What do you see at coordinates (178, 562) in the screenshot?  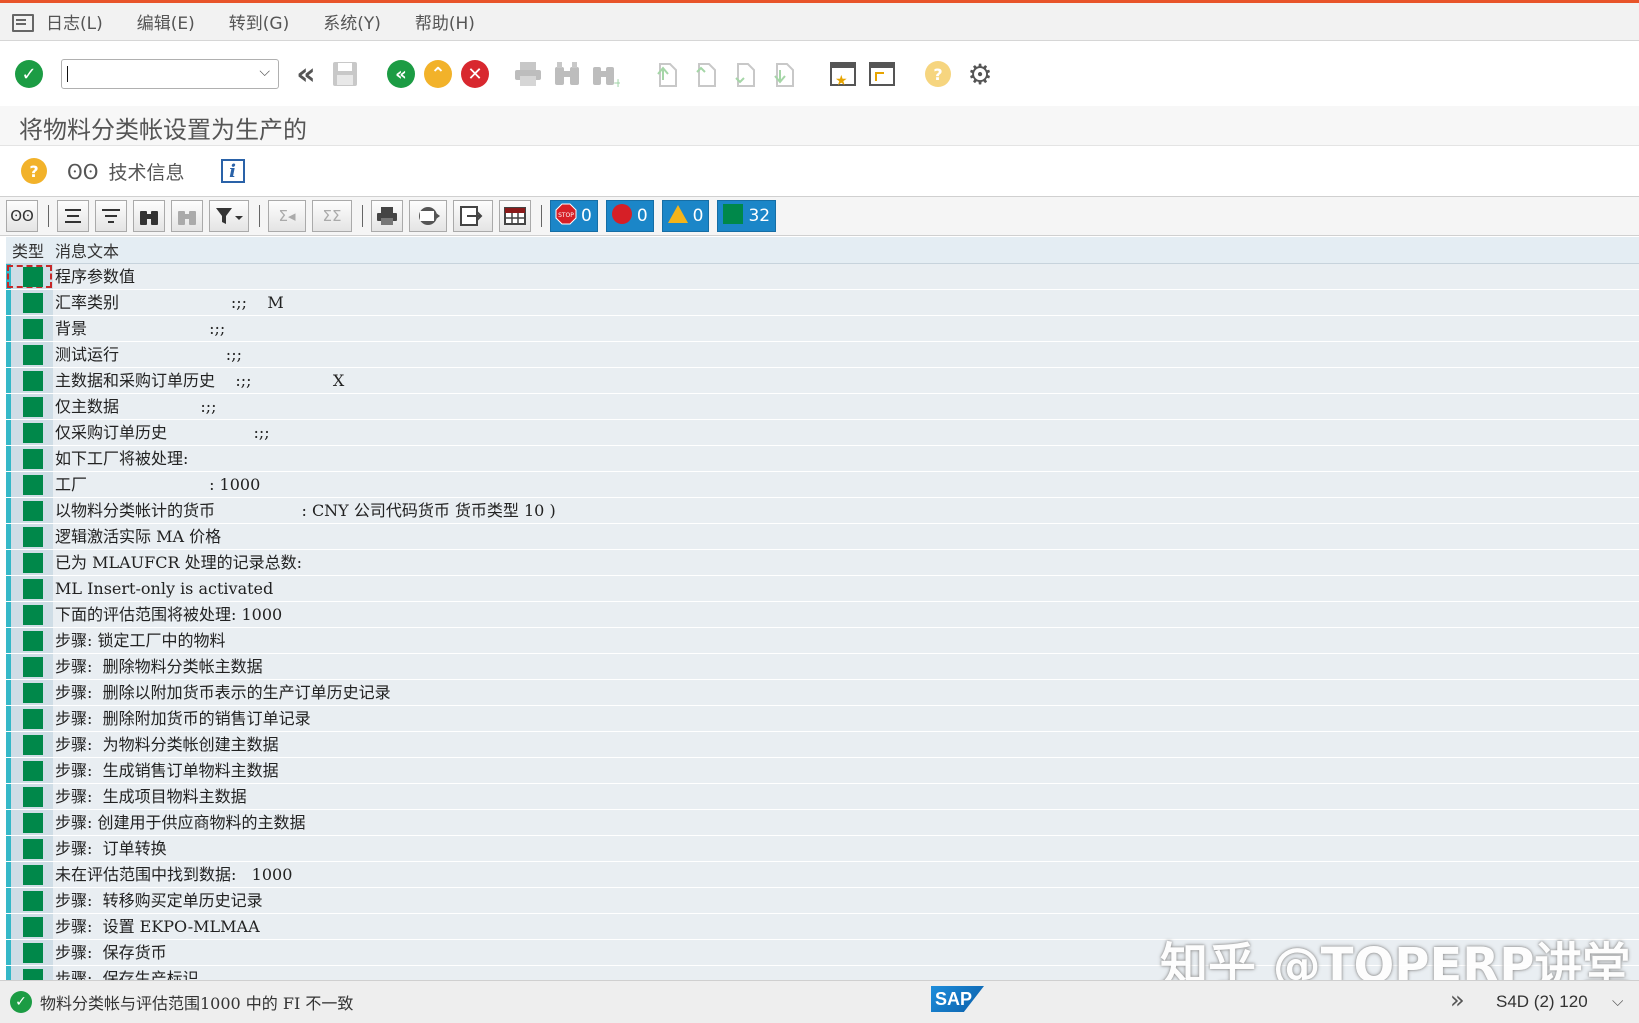 I see `message-text-cell: 已为 MLAUFCR 处理的记录总数:` at bounding box center [178, 562].